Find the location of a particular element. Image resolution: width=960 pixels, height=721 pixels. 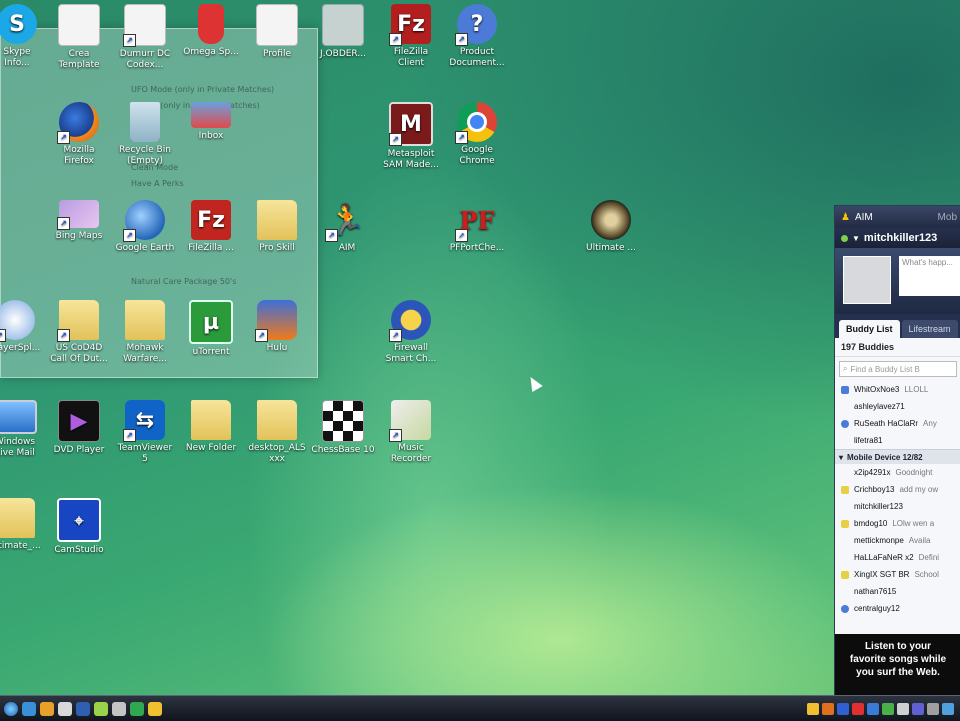

ghost-line: Natural Care Package 50's is located at coordinates (184, 281).